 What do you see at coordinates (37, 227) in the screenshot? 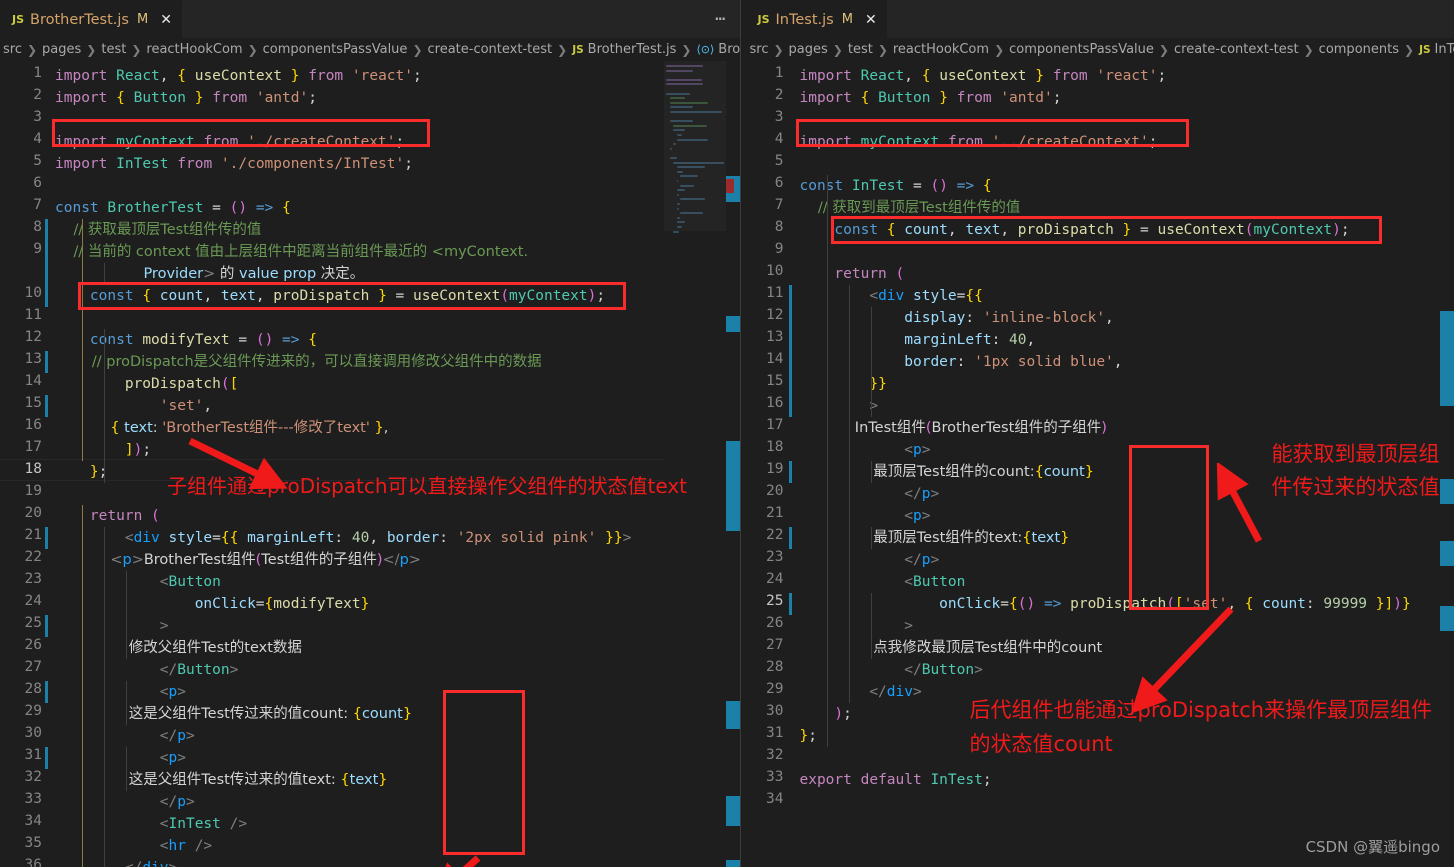
I see `line-number: 8` at bounding box center [37, 227].